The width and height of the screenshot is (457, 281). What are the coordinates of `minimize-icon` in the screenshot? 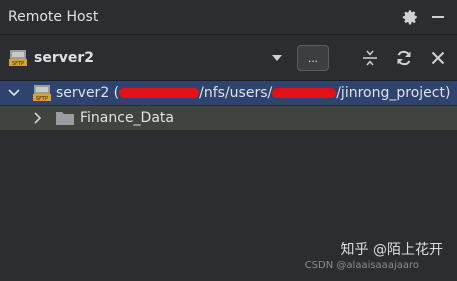 It's located at (438, 17).